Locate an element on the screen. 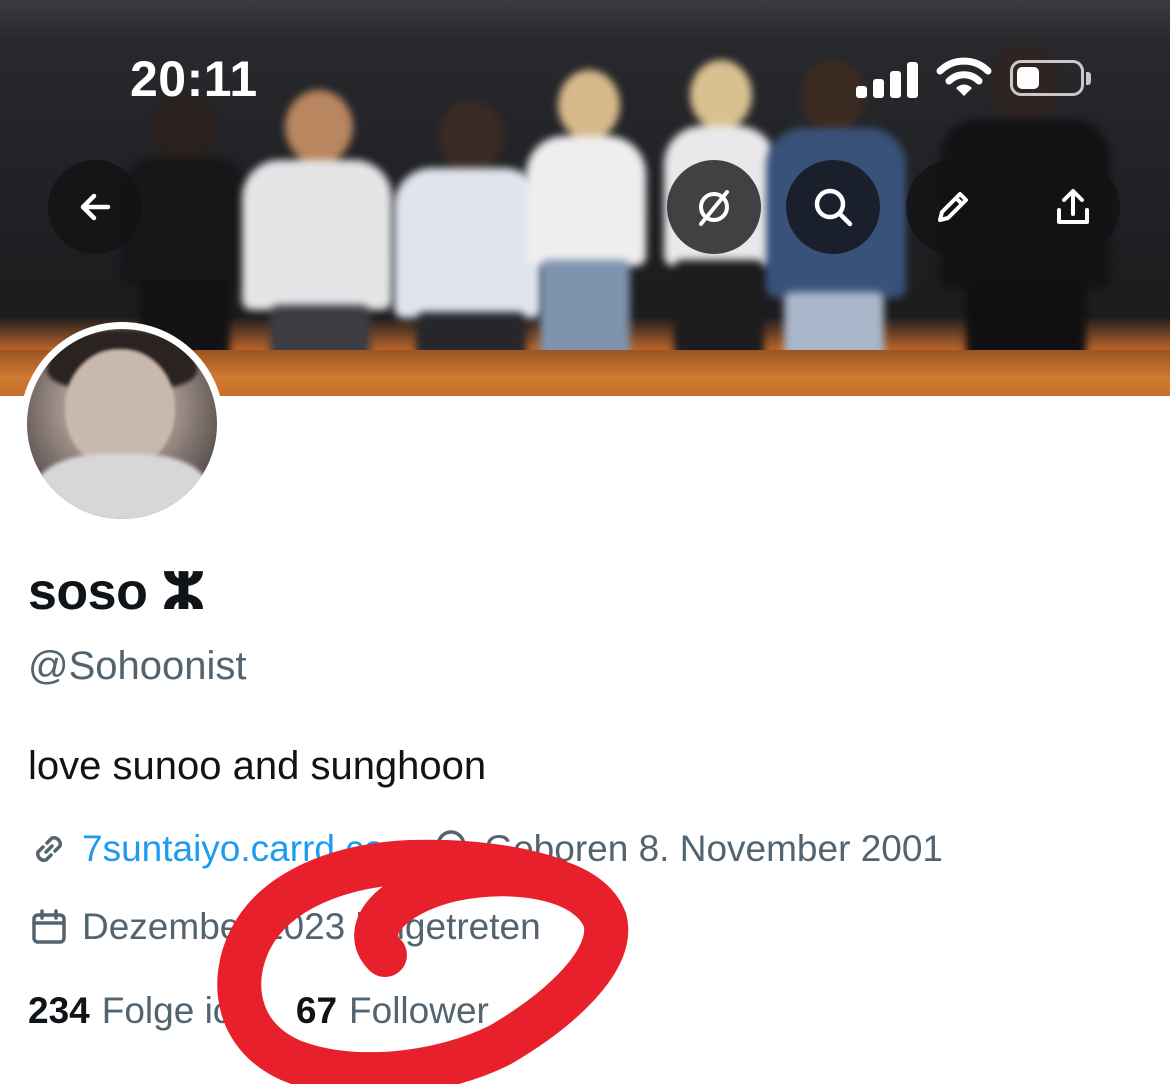 Image resolution: width=1170 pixels, height=1084 pixels. search-icon is located at coordinates (833, 207).